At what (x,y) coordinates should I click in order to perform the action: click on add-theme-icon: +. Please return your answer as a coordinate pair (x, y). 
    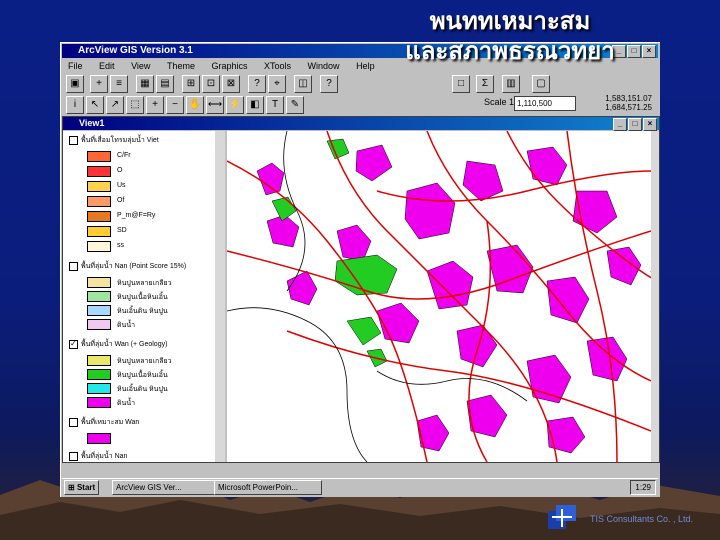
    Looking at the image, I should click on (99, 84).